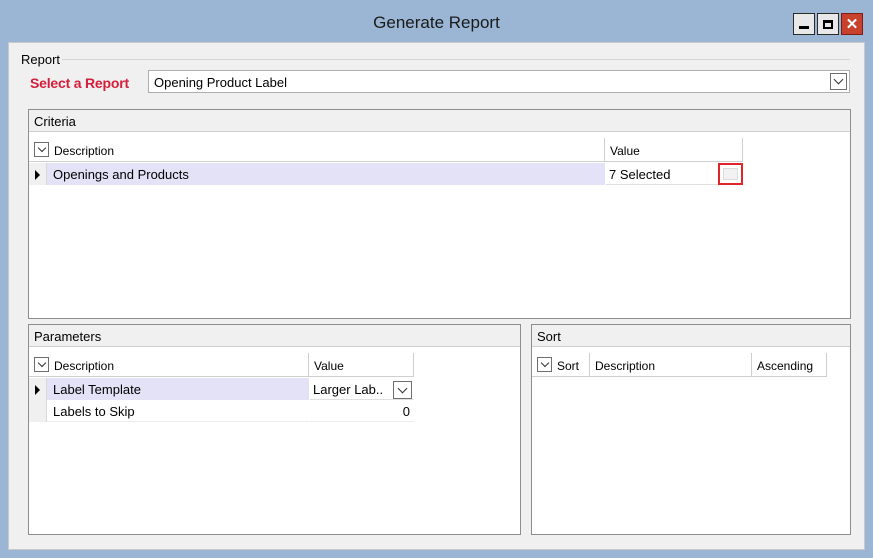 This screenshot has height=558, width=873. I want to click on close-icon: ✕, so click(852, 24).